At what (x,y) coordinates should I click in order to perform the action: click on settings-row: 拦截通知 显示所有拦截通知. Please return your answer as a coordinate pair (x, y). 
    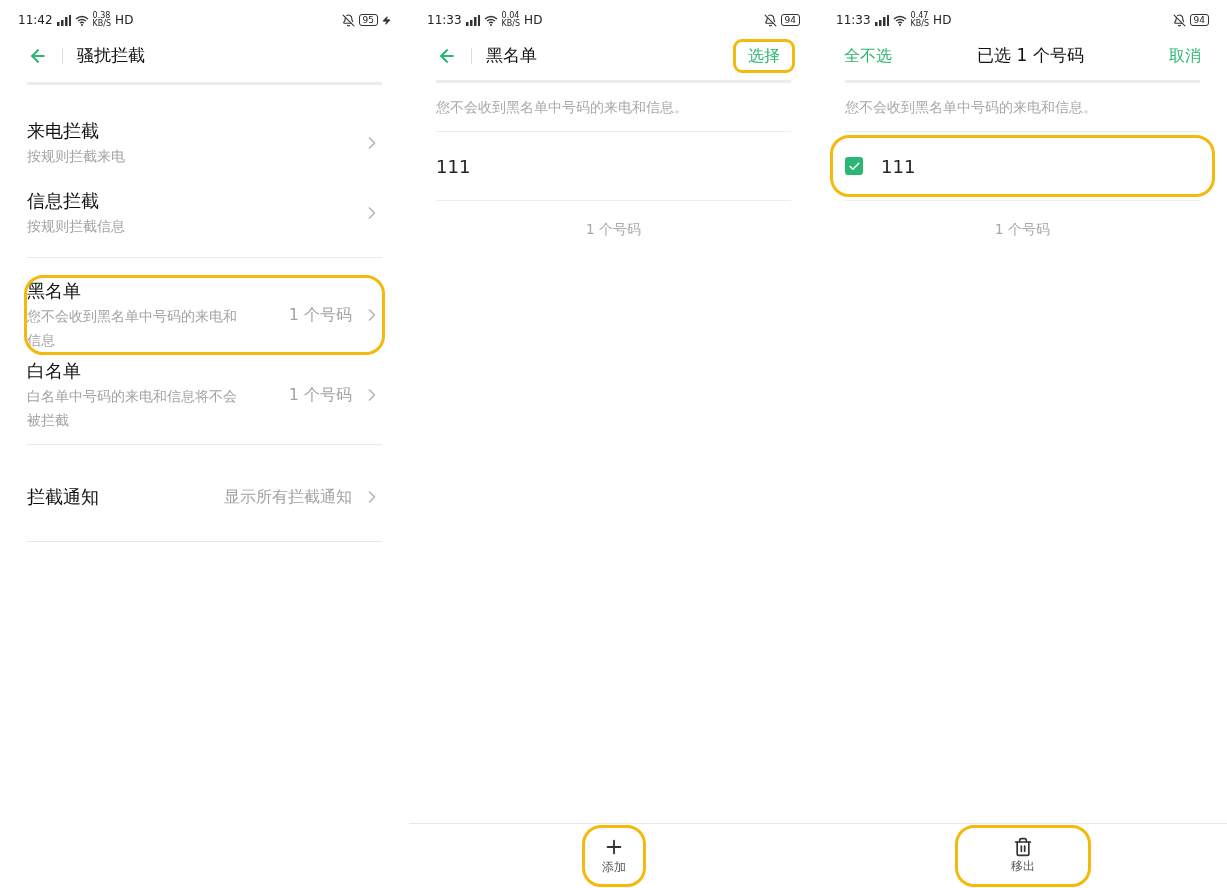
    Looking at the image, I should click on (204, 497).